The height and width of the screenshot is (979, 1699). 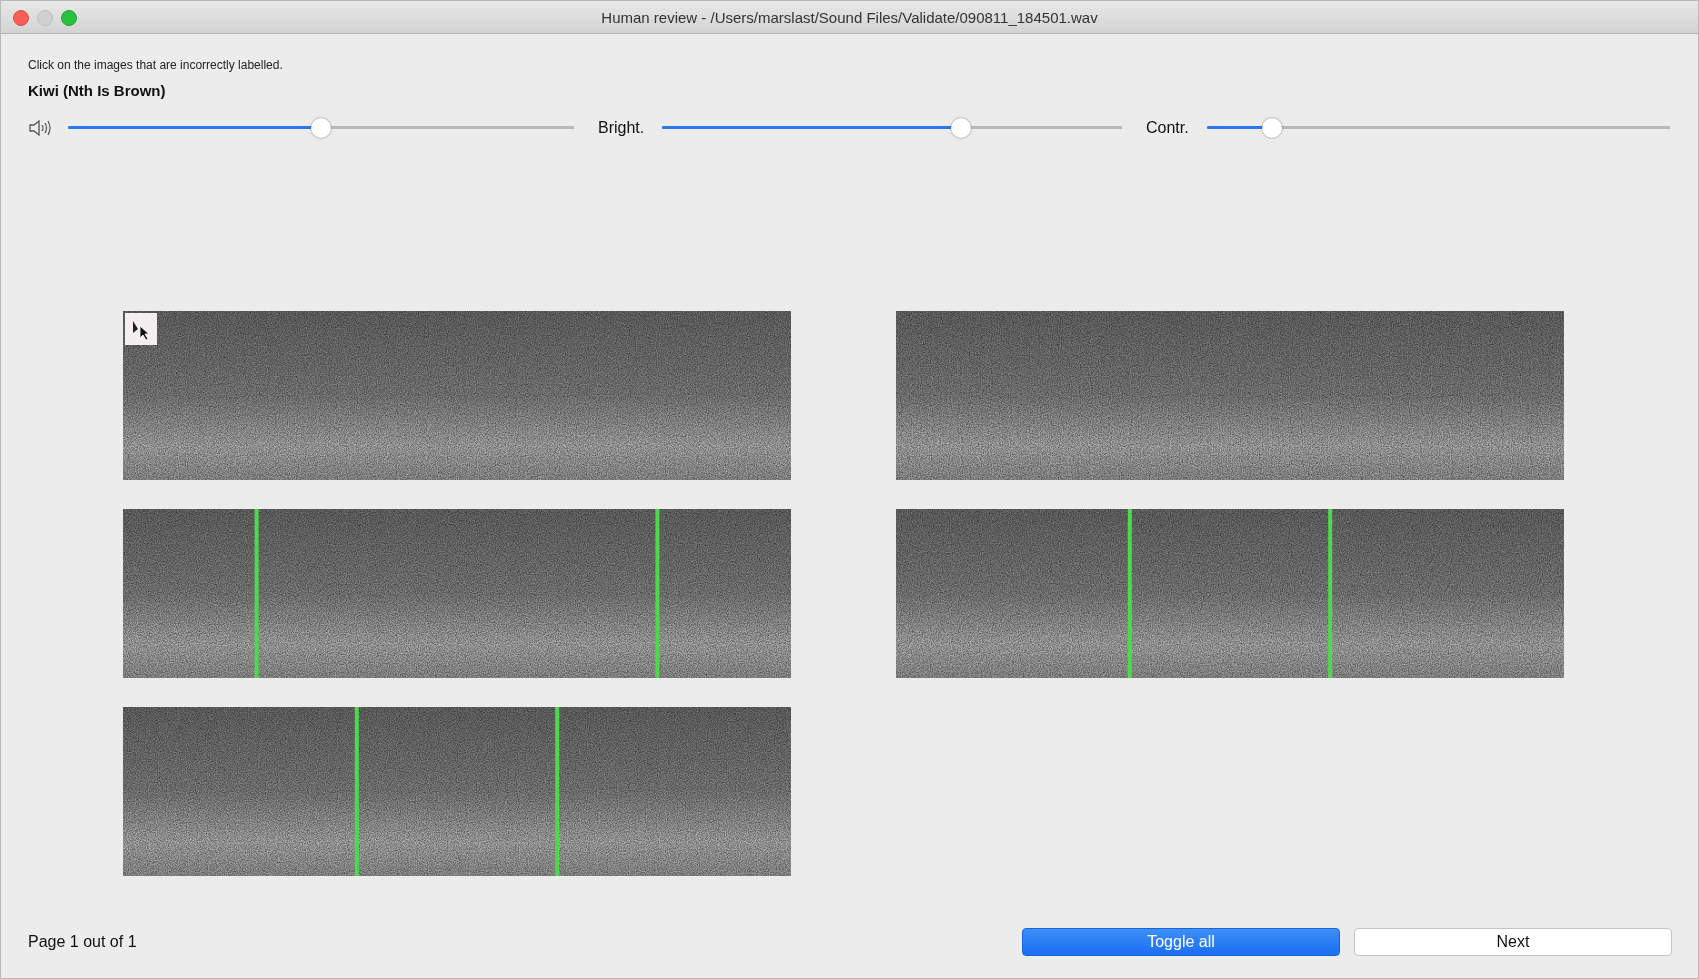 I want to click on species-label: Kiwi (Nth Is Brown), so click(x=97, y=90).